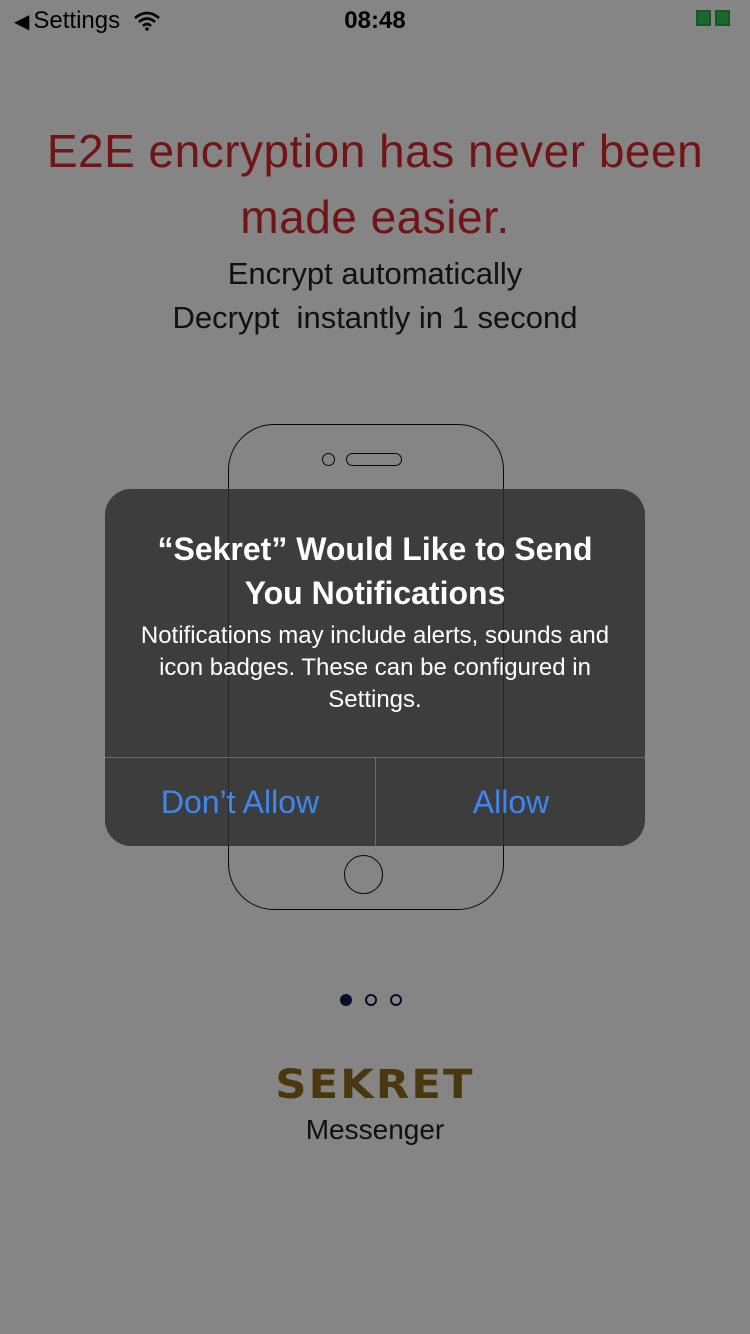  Describe the element at coordinates (510, 802) in the screenshot. I see `allow-button: Allow` at that location.